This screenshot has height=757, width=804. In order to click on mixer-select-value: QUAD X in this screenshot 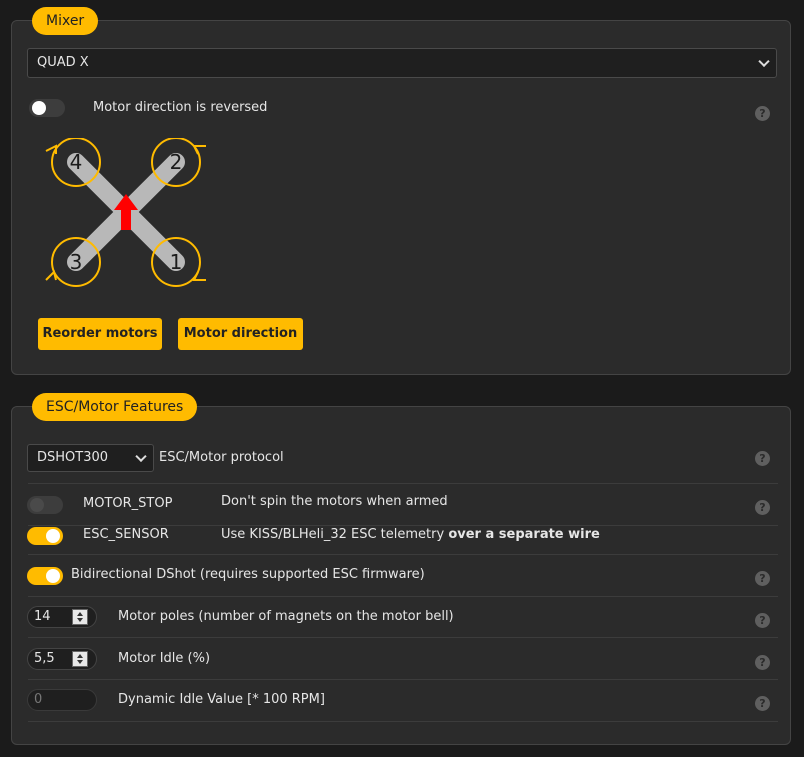, I will do `click(63, 62)`.